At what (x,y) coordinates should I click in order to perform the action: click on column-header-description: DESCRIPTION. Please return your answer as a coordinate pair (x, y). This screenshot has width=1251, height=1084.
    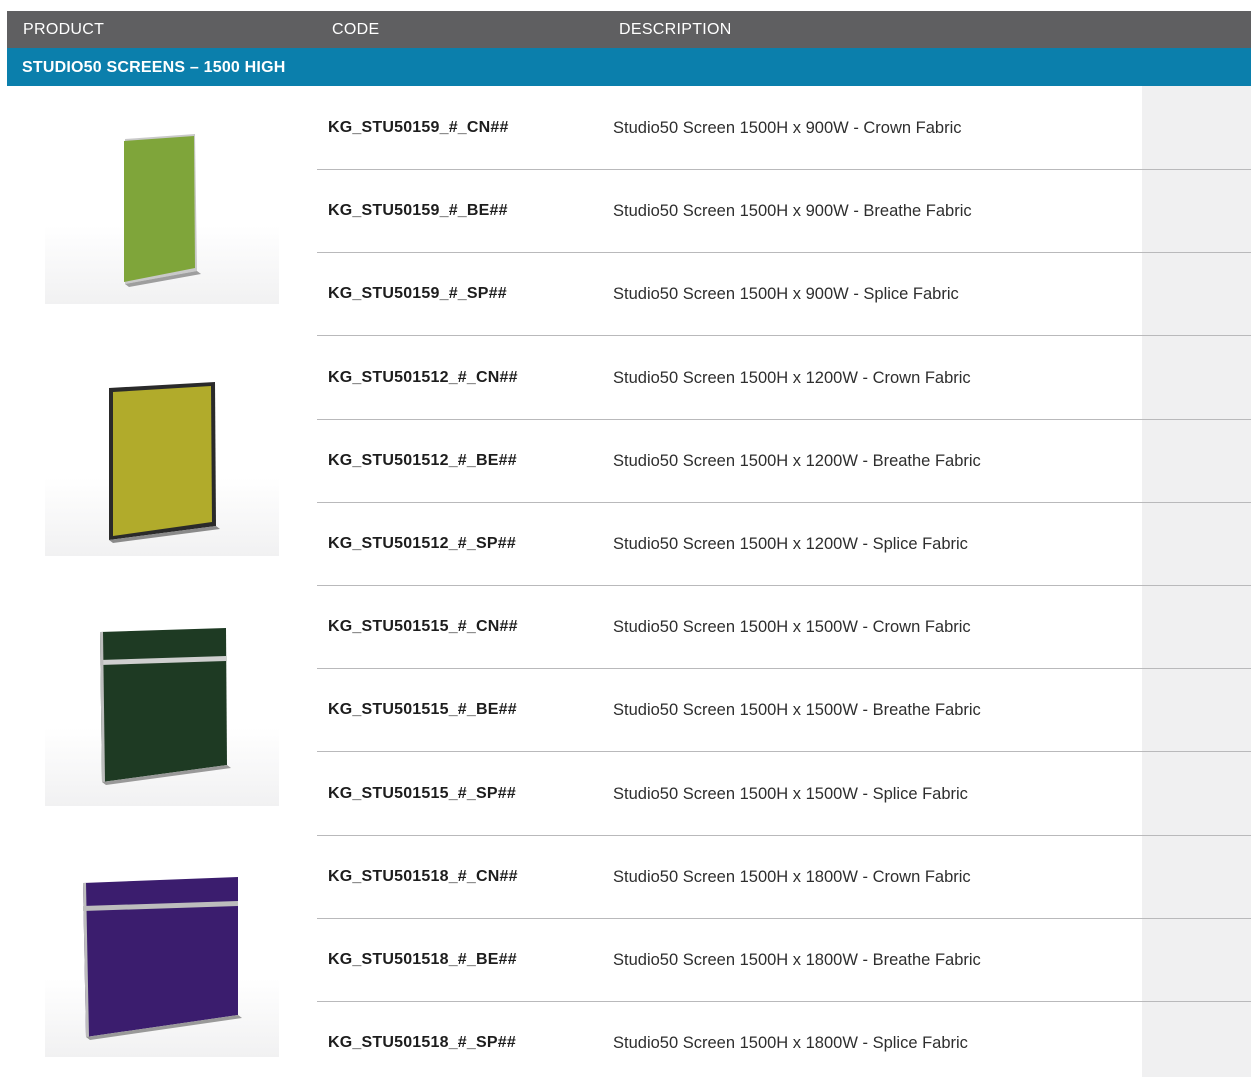
    Looking at the image, I should click on (675, 29).